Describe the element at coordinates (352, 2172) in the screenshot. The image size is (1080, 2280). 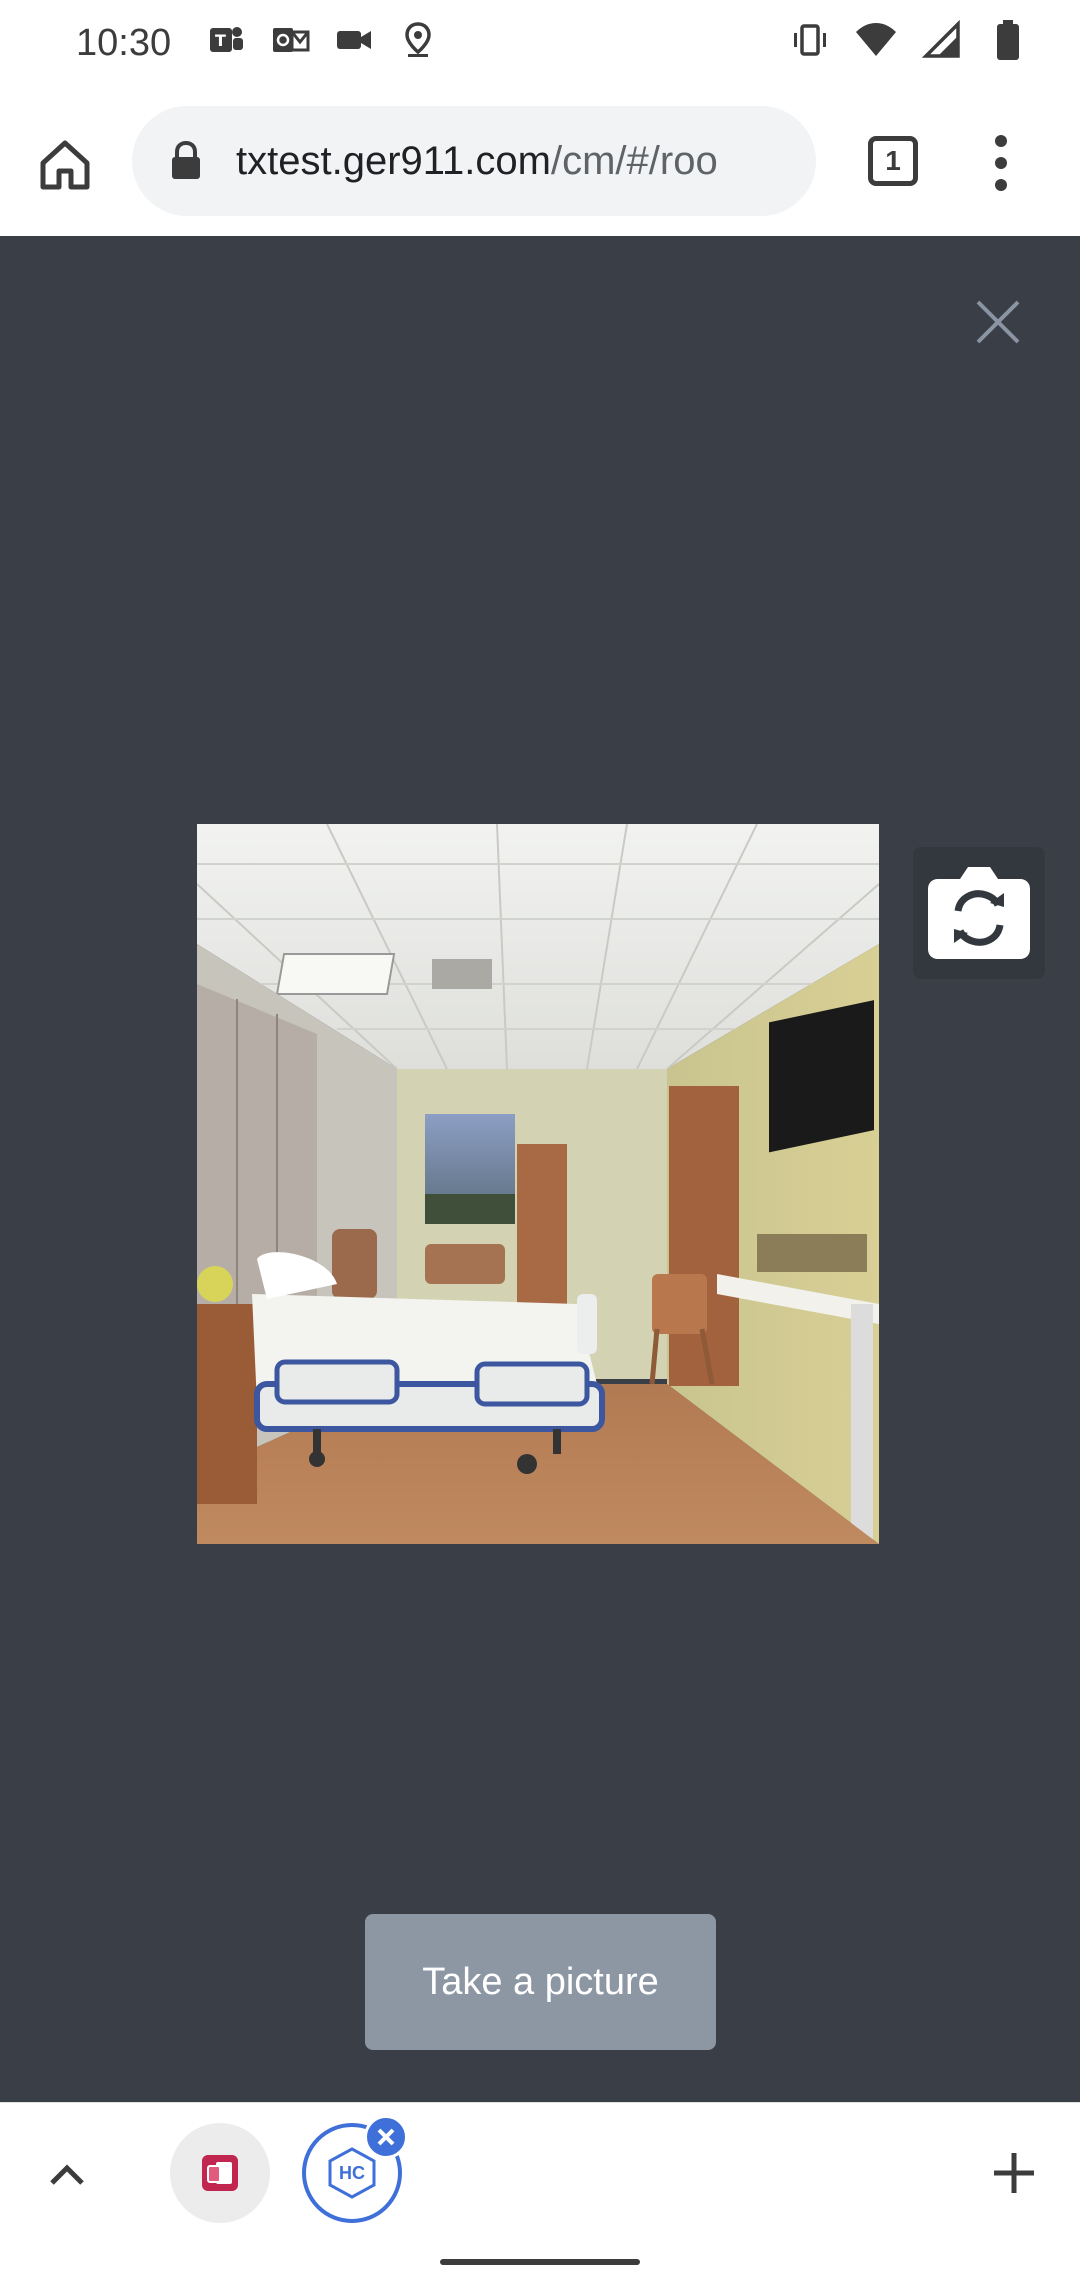
I see `tab-label: HC` at that location.